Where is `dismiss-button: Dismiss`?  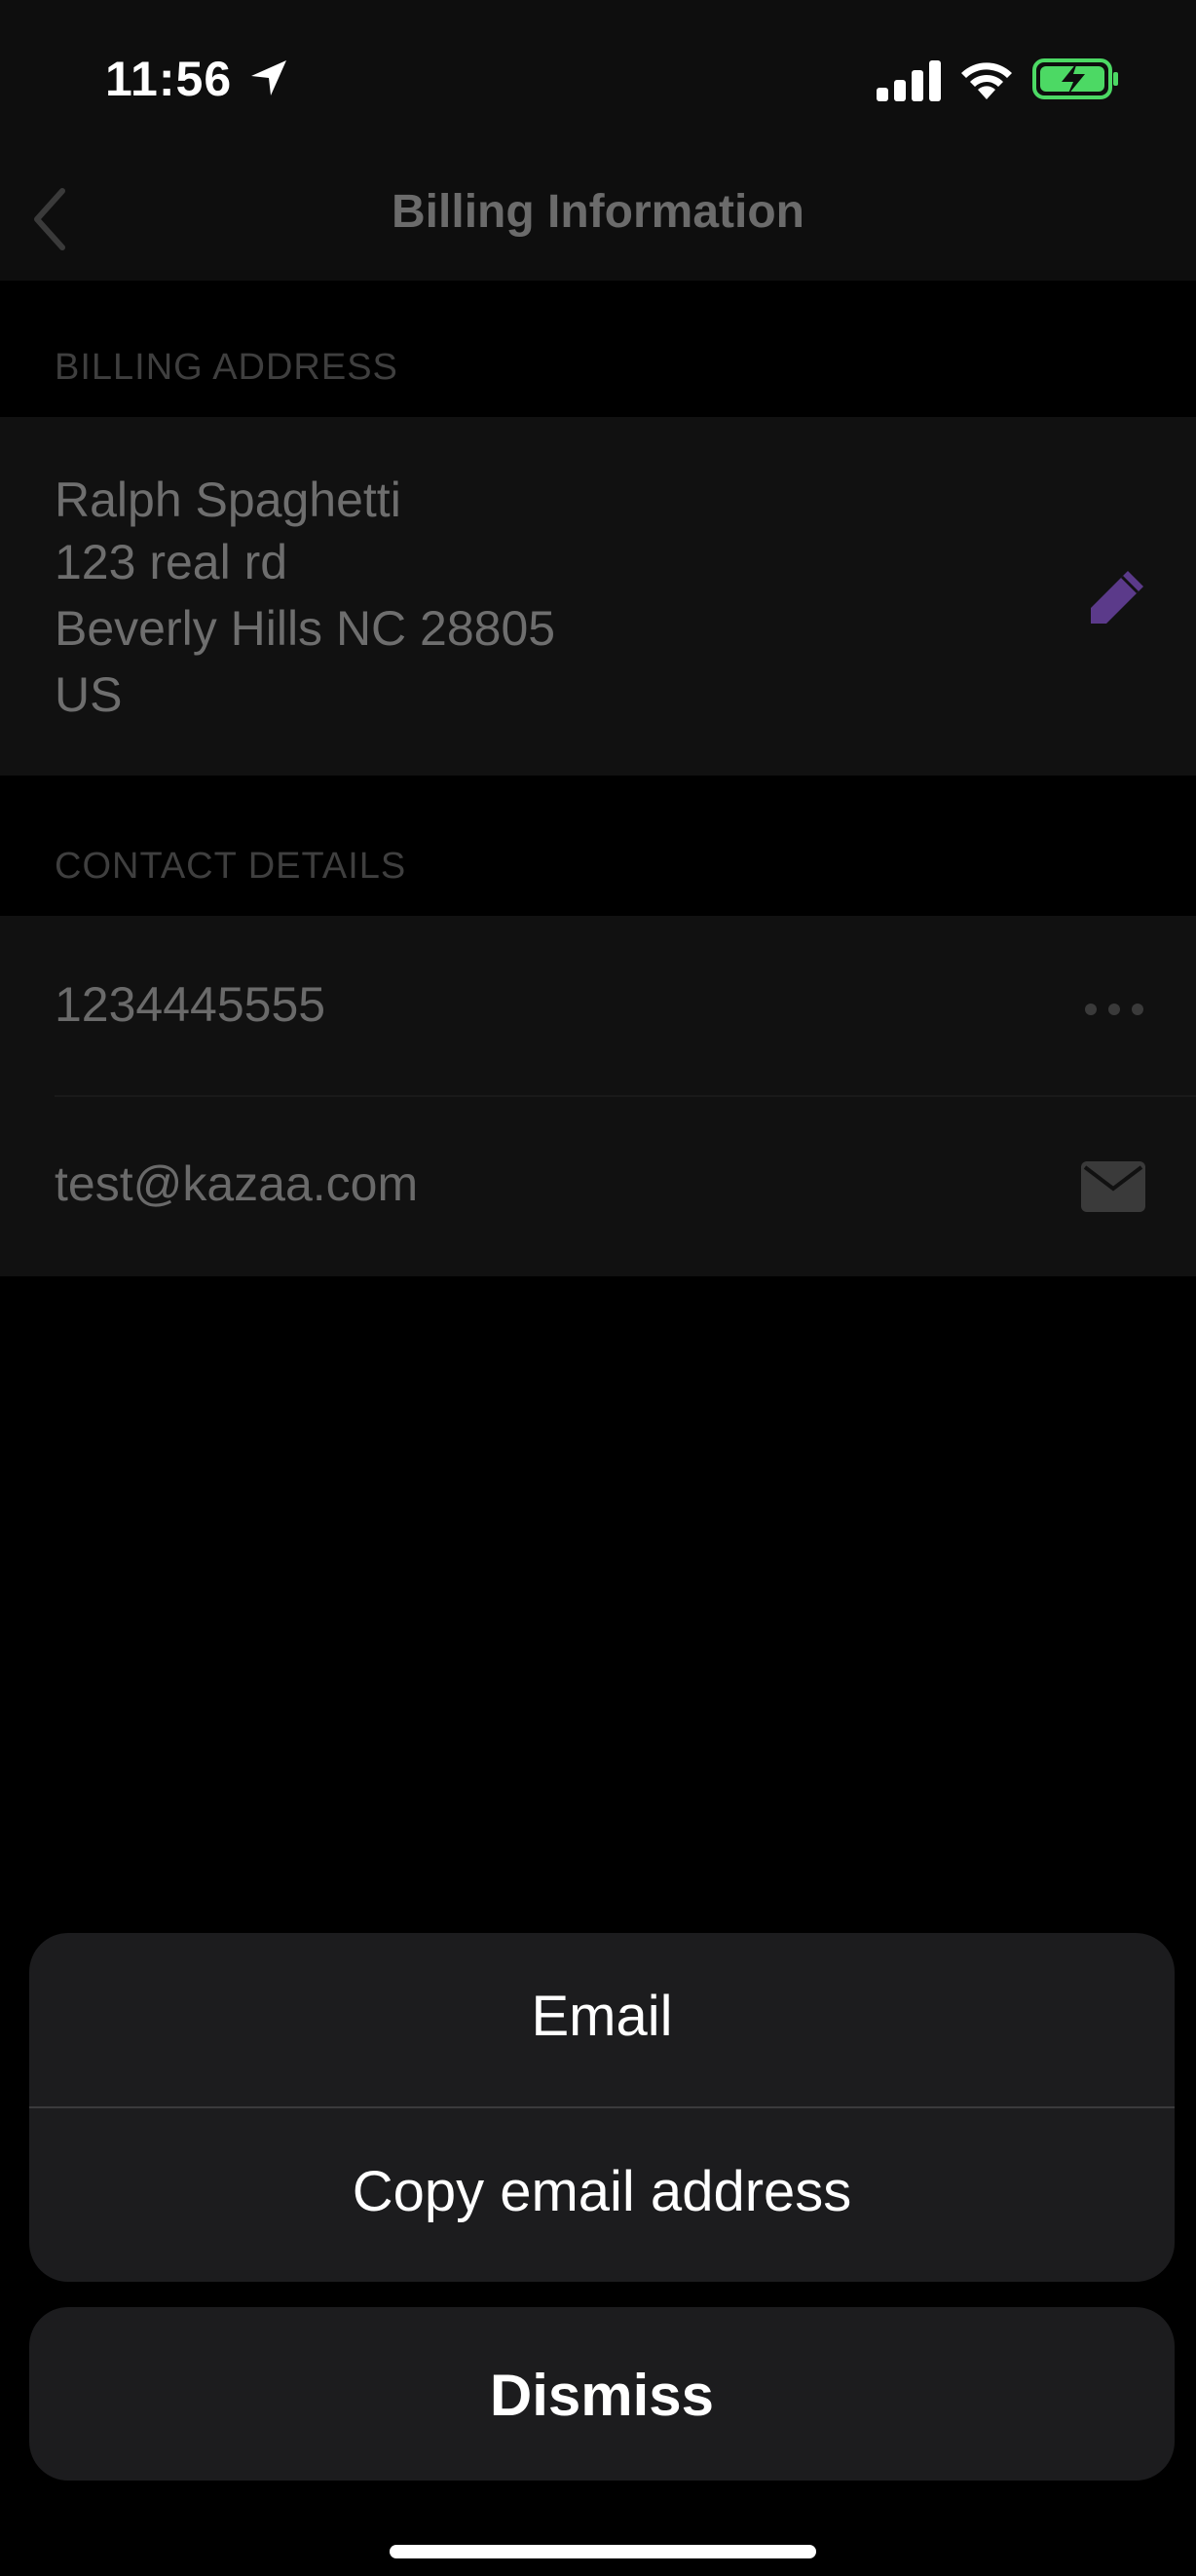
dismiss-button: Dismiss is located at coordinates (602, 2394).